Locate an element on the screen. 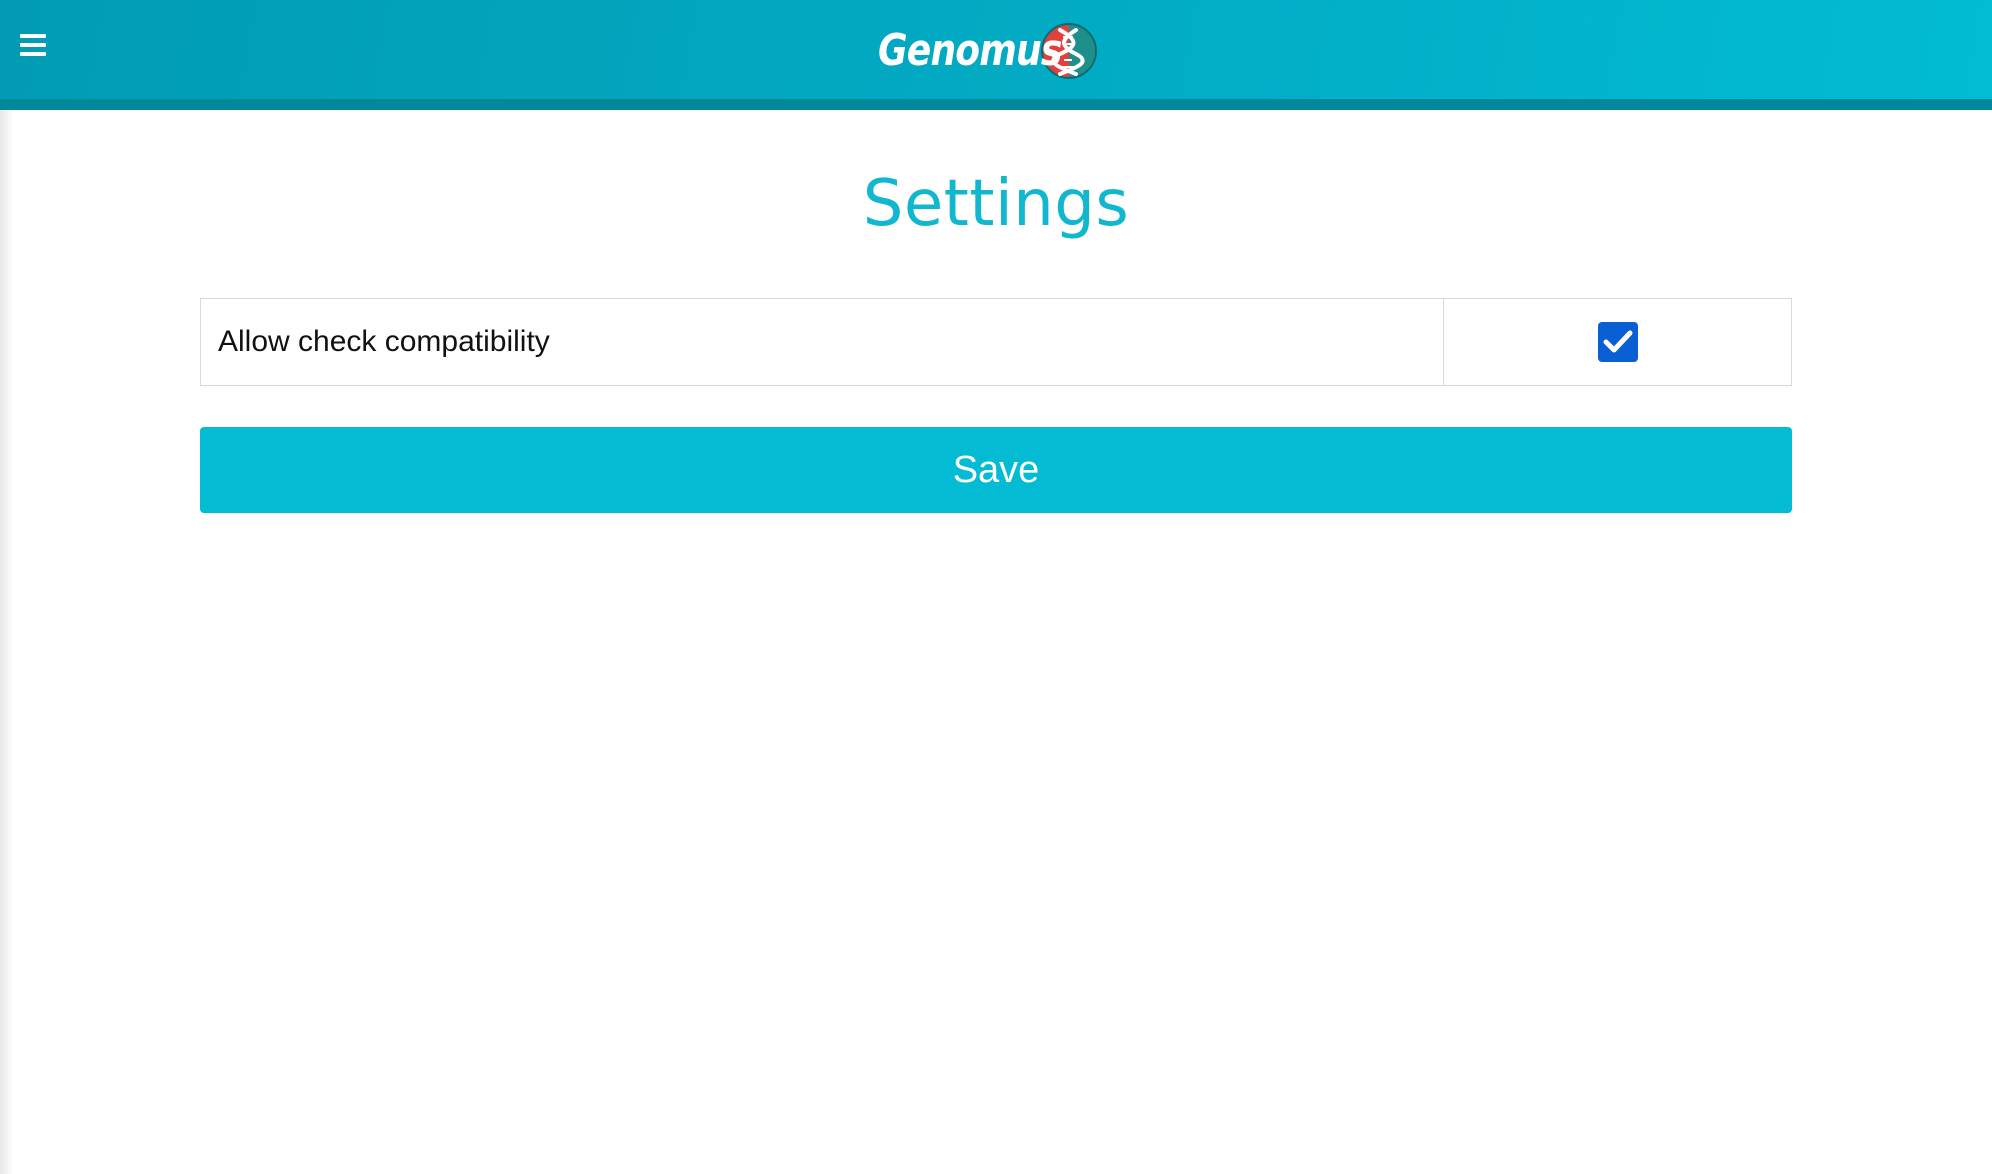 The height and width of the screenshot is (1174, 1992). checkmark-icon is located at coordinates (1617, 341).